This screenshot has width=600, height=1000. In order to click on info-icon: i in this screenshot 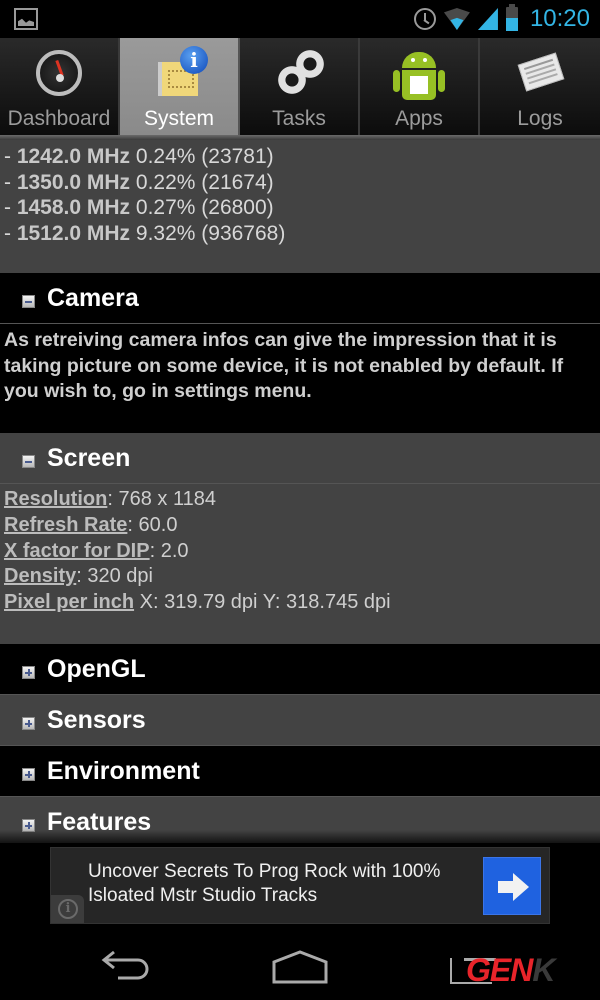, I will do `click(68, 909)`.